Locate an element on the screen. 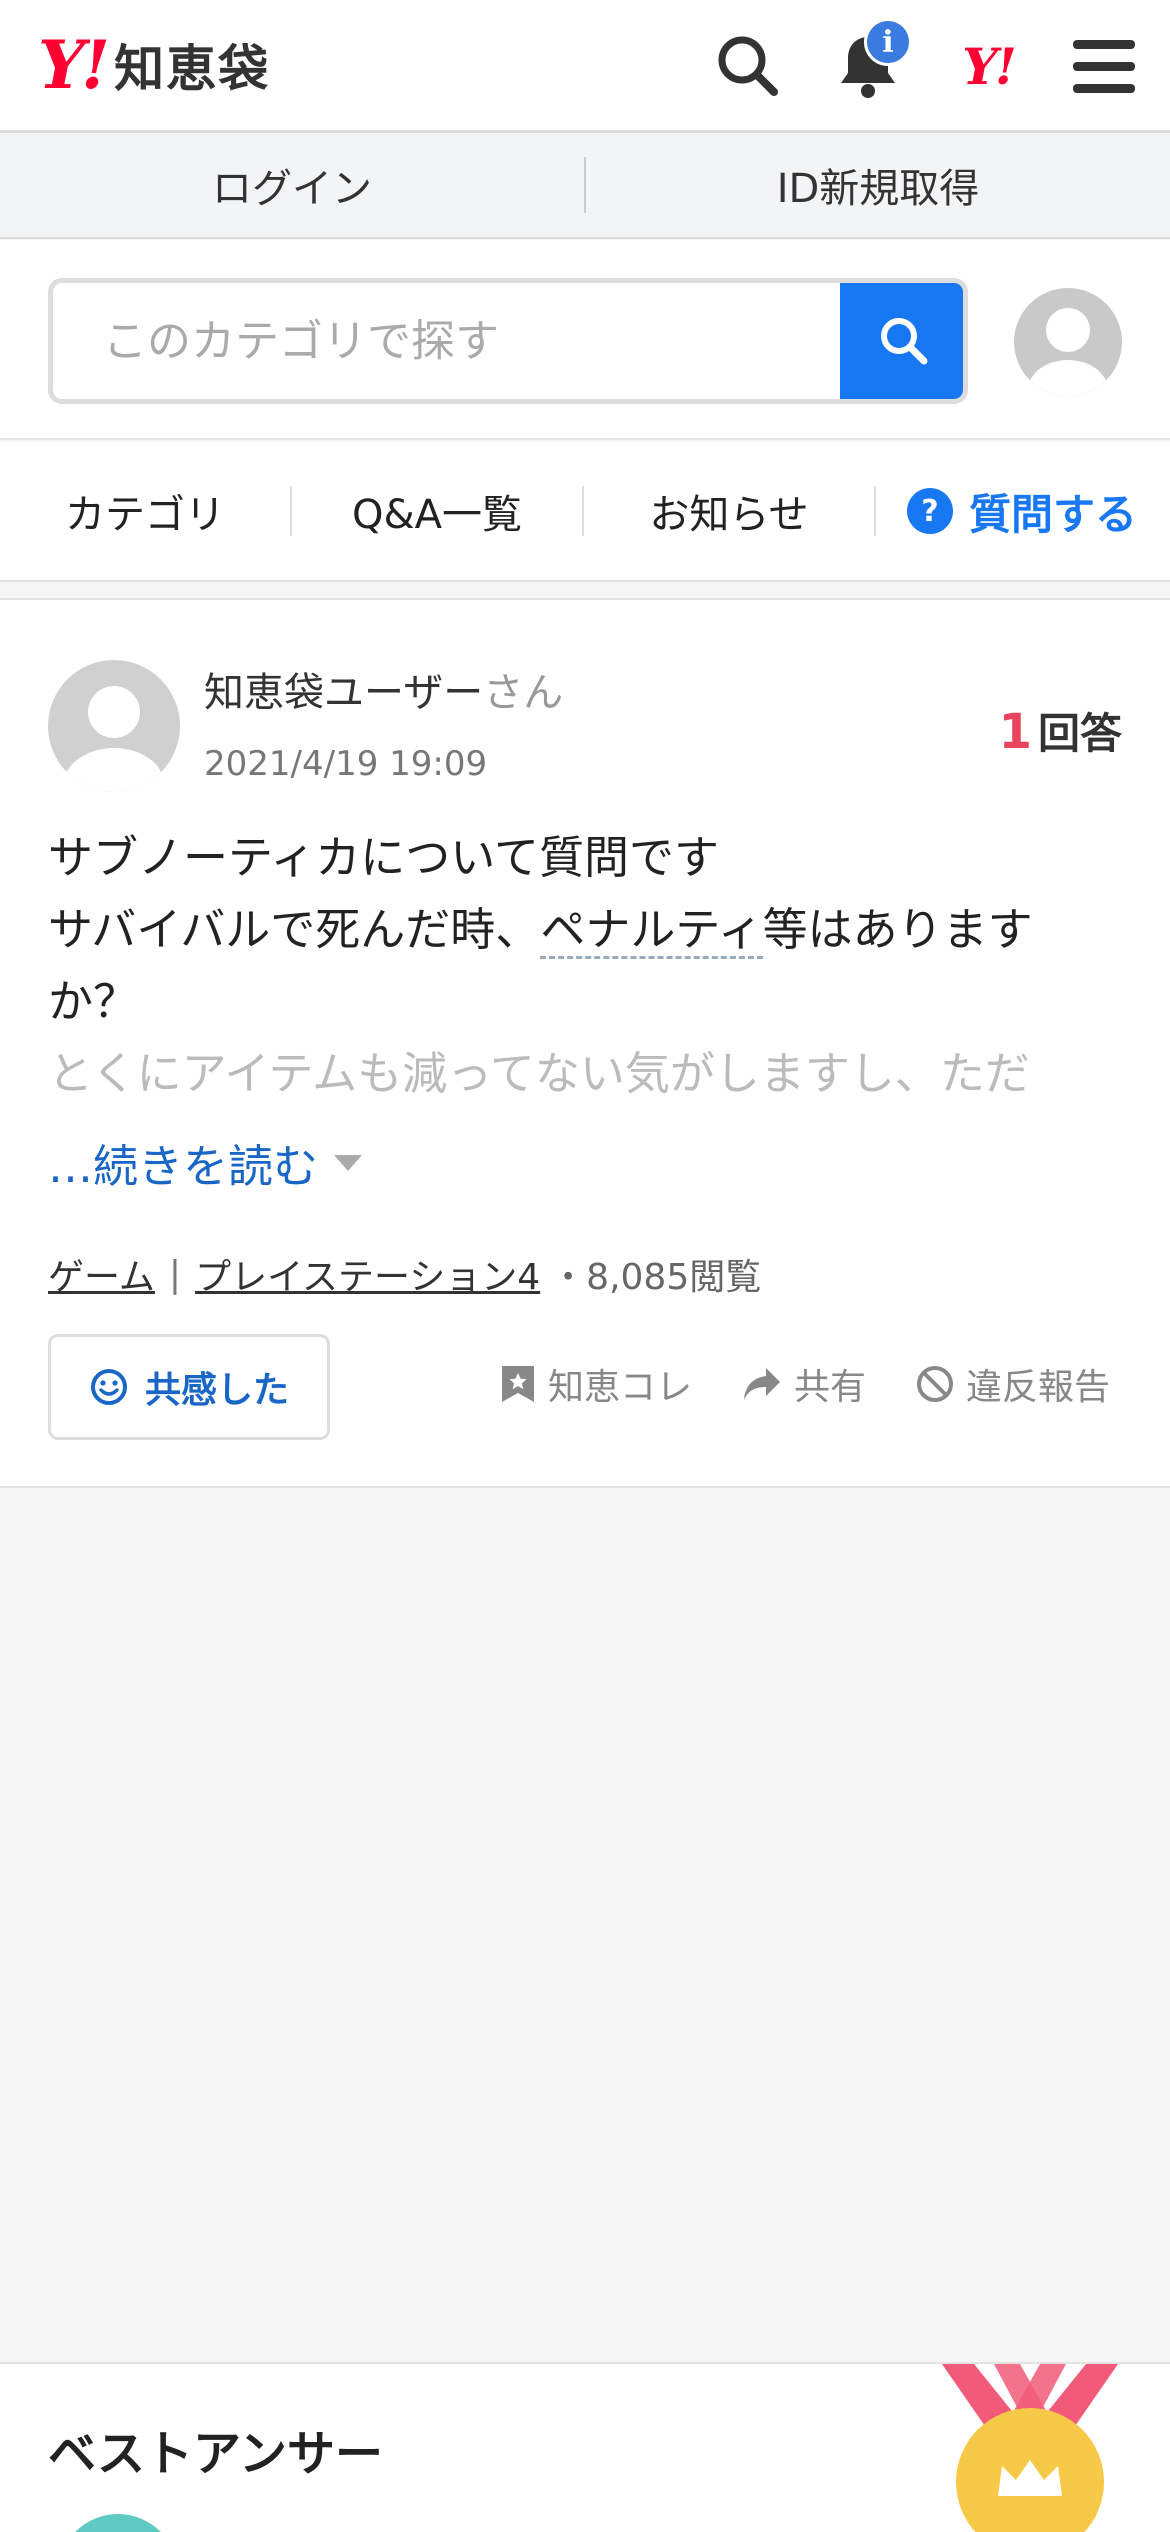 The width and height of the screenshot is (1170, 2532). question-body-faded: とくにアイテムも減ってない気がしますし、ただ is located at coordinates (539, 1073).